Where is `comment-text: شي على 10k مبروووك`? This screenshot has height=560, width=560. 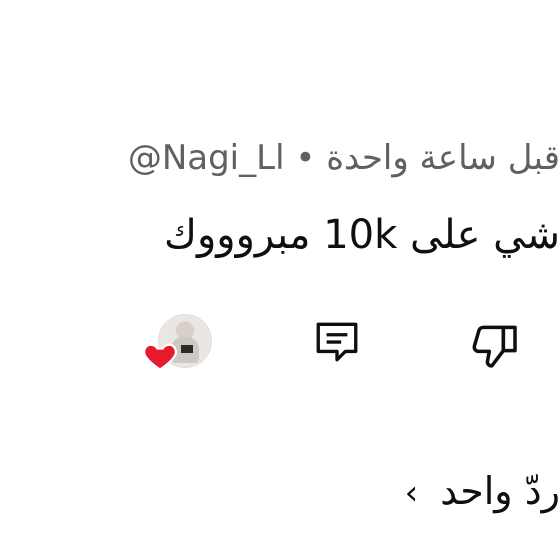
comment-text: شي على 10k مبروووك is located at coordinates (362, 235).